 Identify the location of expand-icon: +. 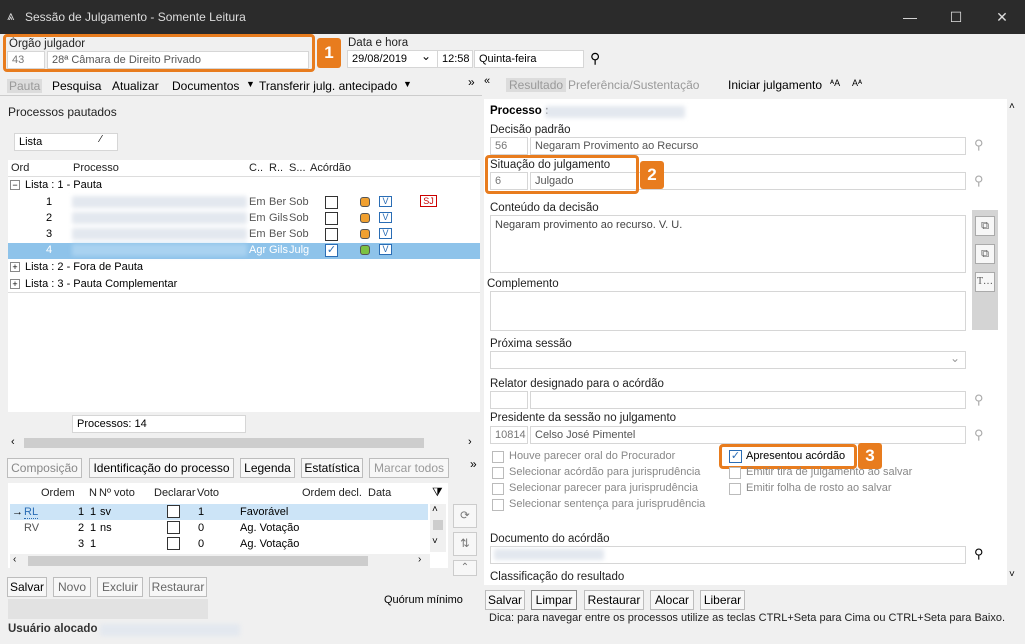
(15, 284).